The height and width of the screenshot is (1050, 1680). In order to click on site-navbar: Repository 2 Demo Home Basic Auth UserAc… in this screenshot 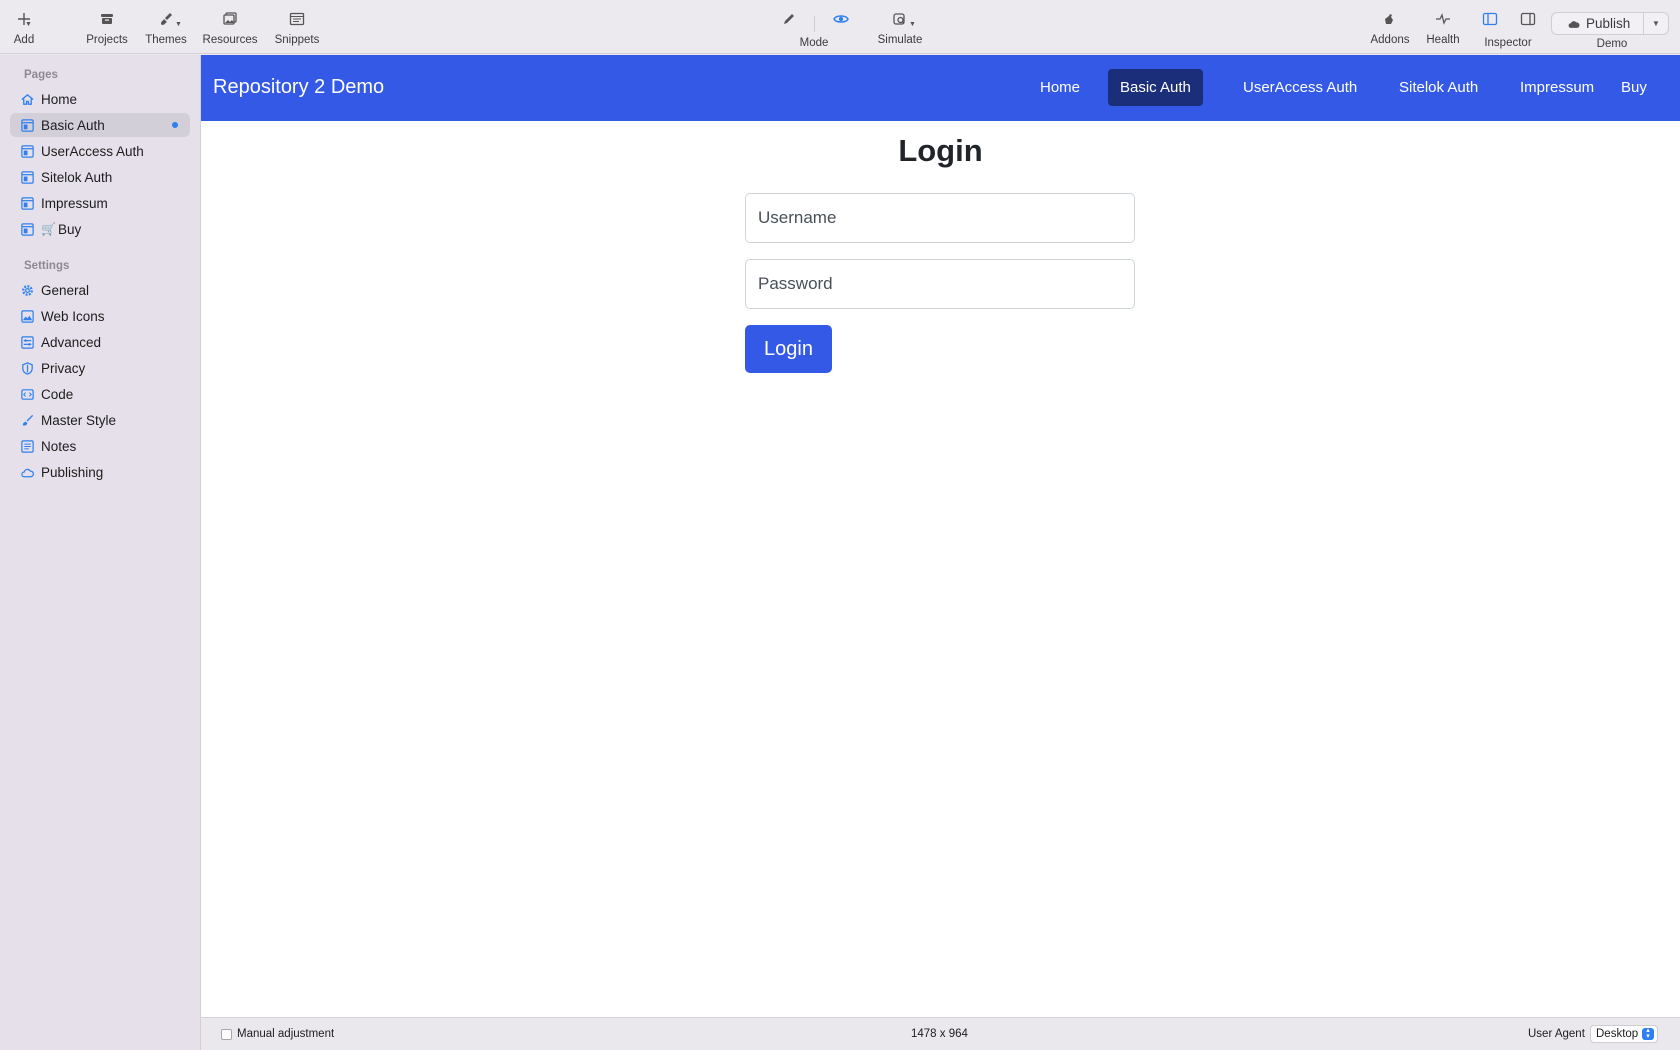, I will do `click(940, 88)`.